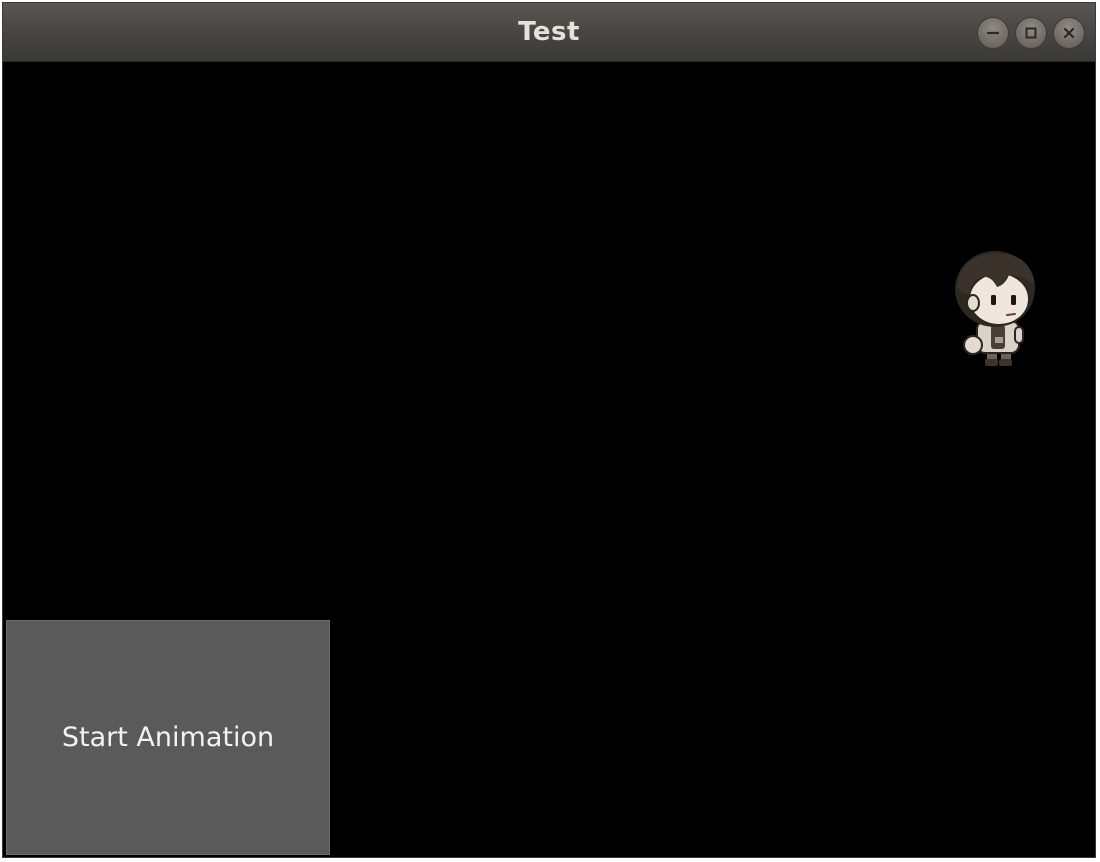 This screenshot has width=1100, height=862. I want to click on character-sprite-icon, so click(995, 308).